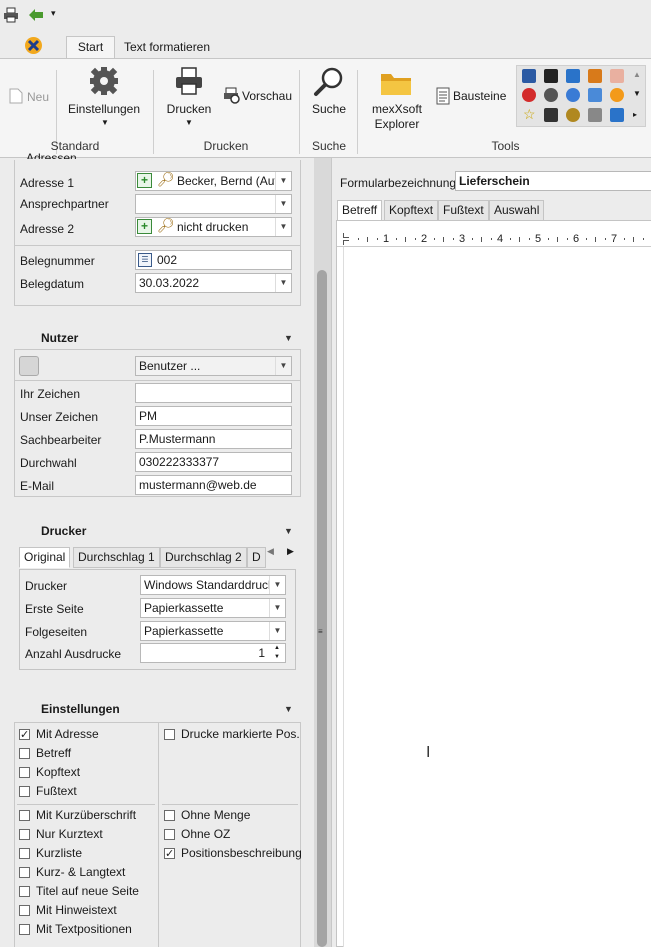 The height and width of the screenshot is (947, 651). I want to click on tab-durchschlag-3: D, so click(256, 557).